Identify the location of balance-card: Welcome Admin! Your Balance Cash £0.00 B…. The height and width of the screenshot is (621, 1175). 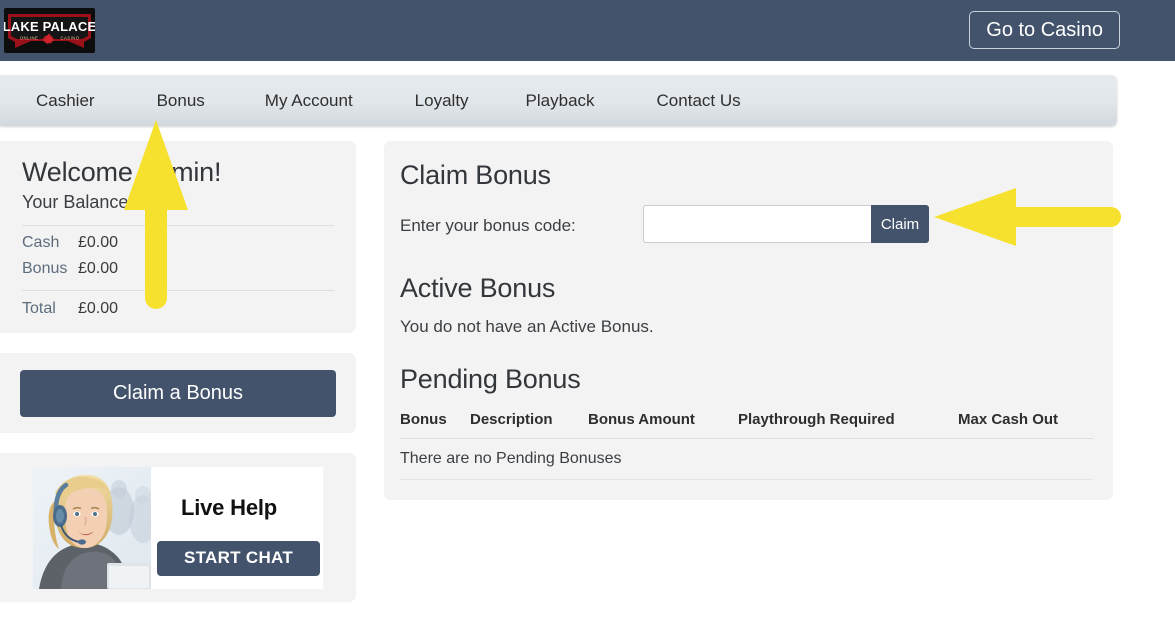
(178, 237).